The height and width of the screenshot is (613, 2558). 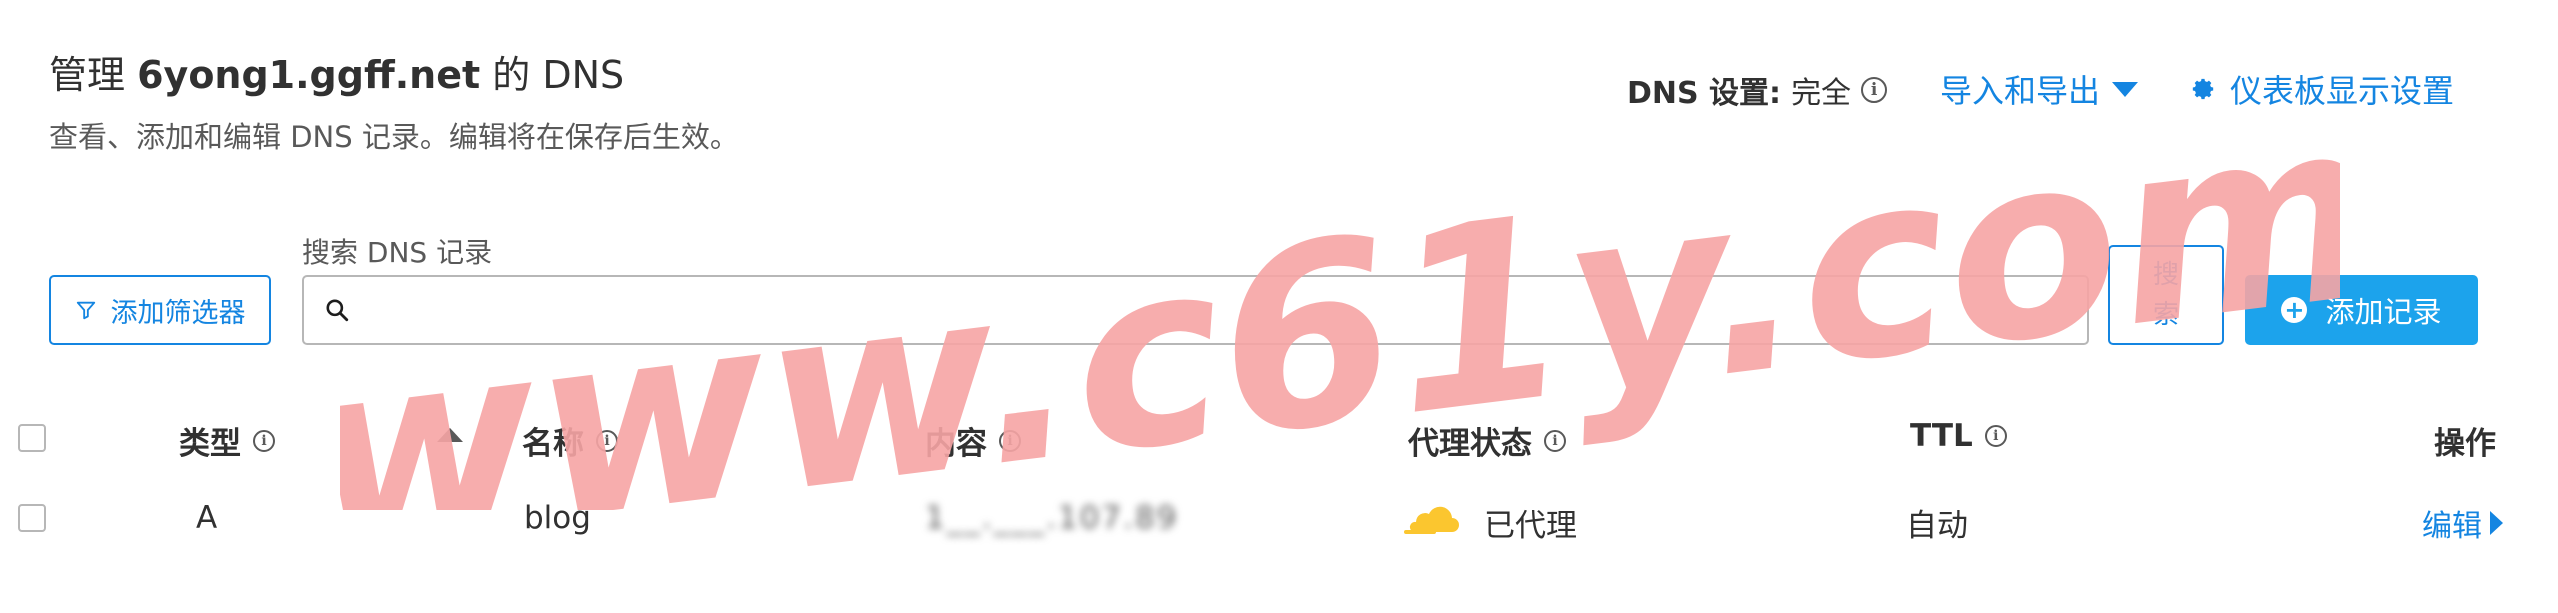 What do you see at coordinates (557, 518) in the screenshot?
I see `record-name: blog` at bounding box center [557, 518].